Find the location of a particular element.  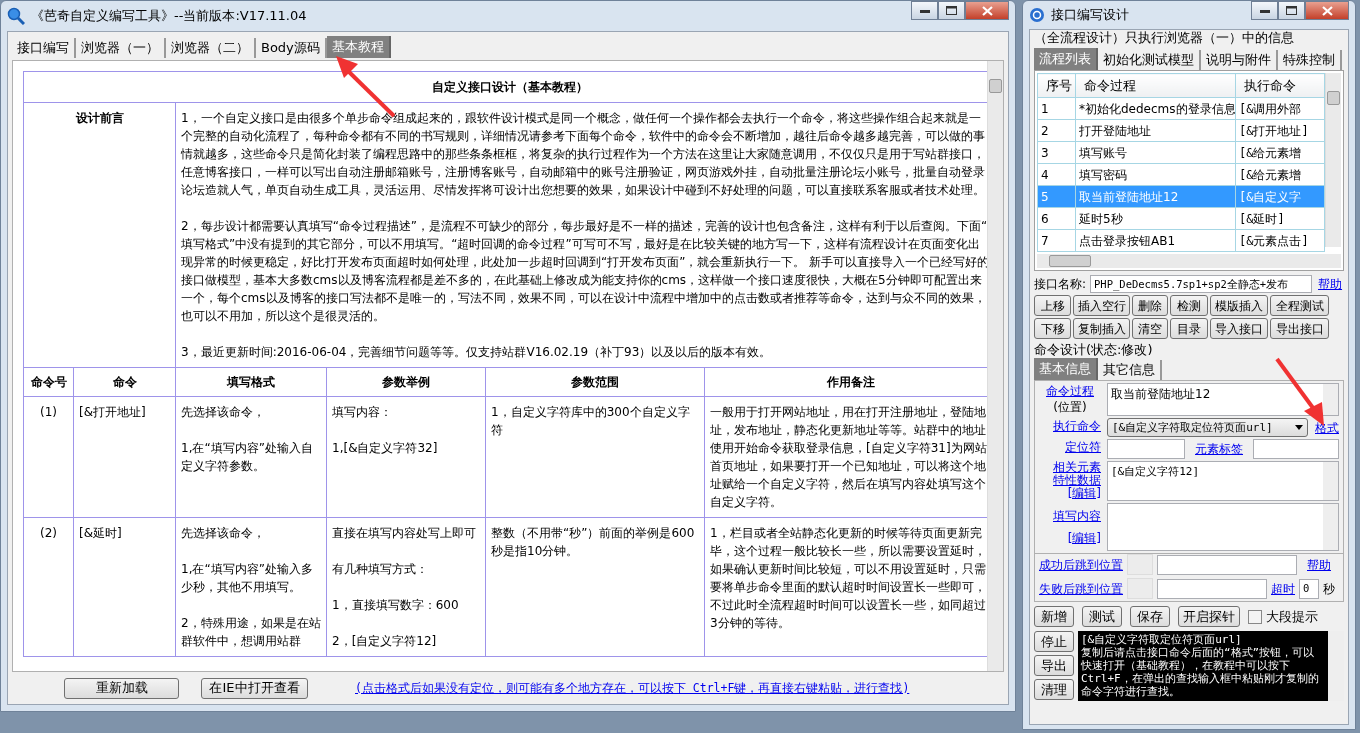

toolbar-button: 插入空行 is located at coordinates (1101, 305).